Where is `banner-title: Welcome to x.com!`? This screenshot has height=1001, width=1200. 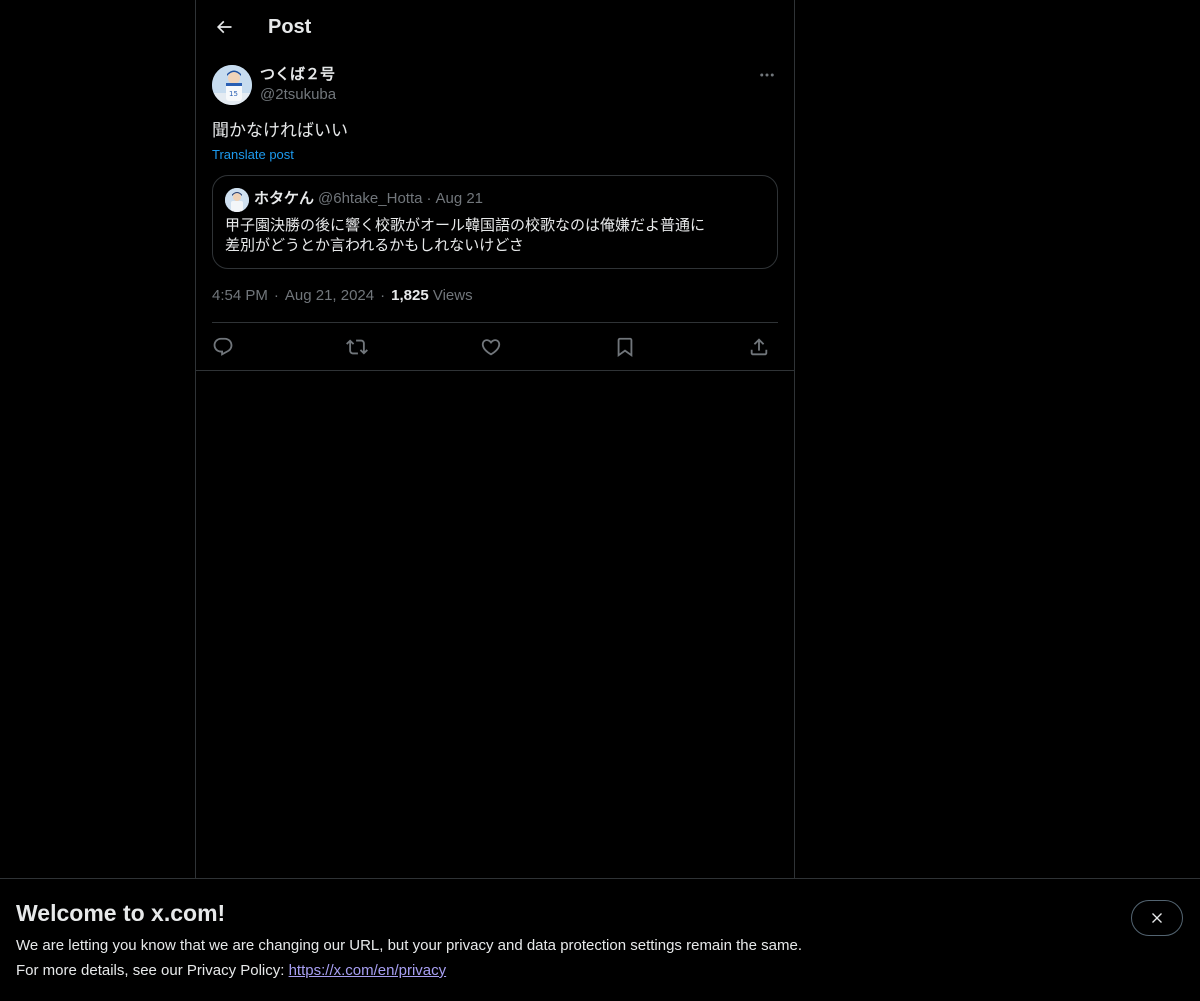
banner-title: Welcome to x.com! is located at coordinates (121, 913).